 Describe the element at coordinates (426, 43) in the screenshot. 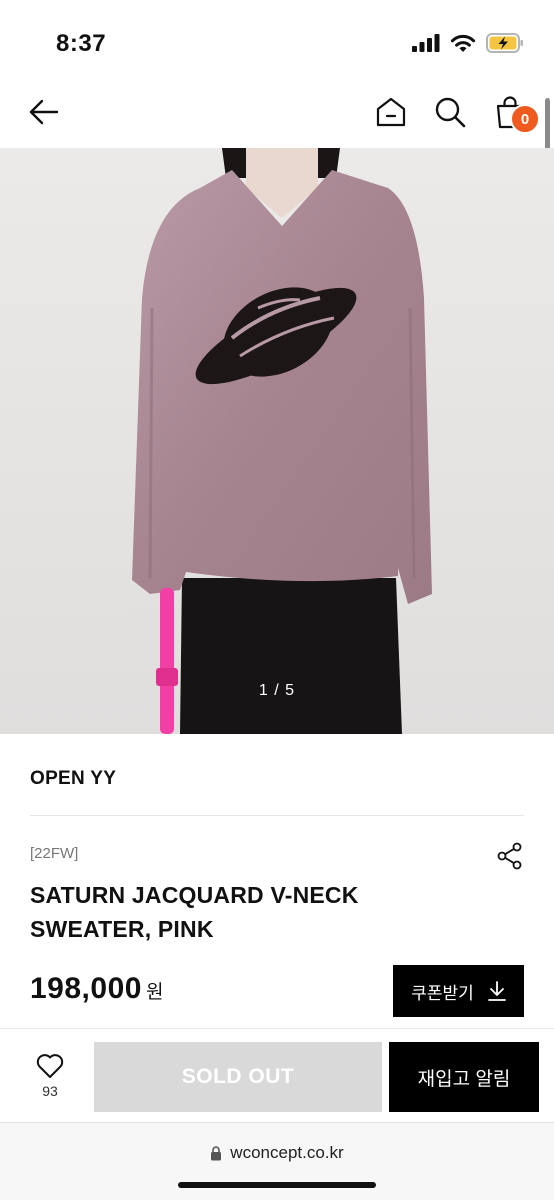

I see `signal-icon` at that location.